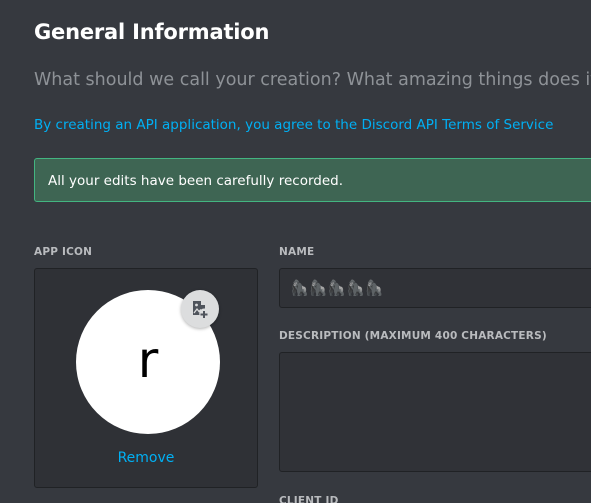  What do you see at coordinates (148, 360) in the screenshot?
I see `avatar-letter: r` at bounding box center [148, 360].